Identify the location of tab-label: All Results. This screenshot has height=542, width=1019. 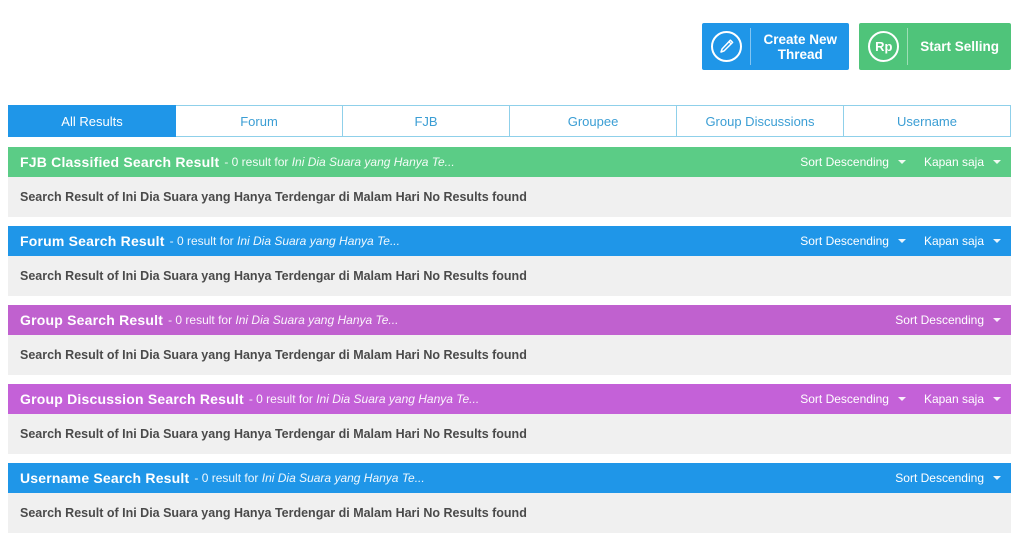
(92, 121).